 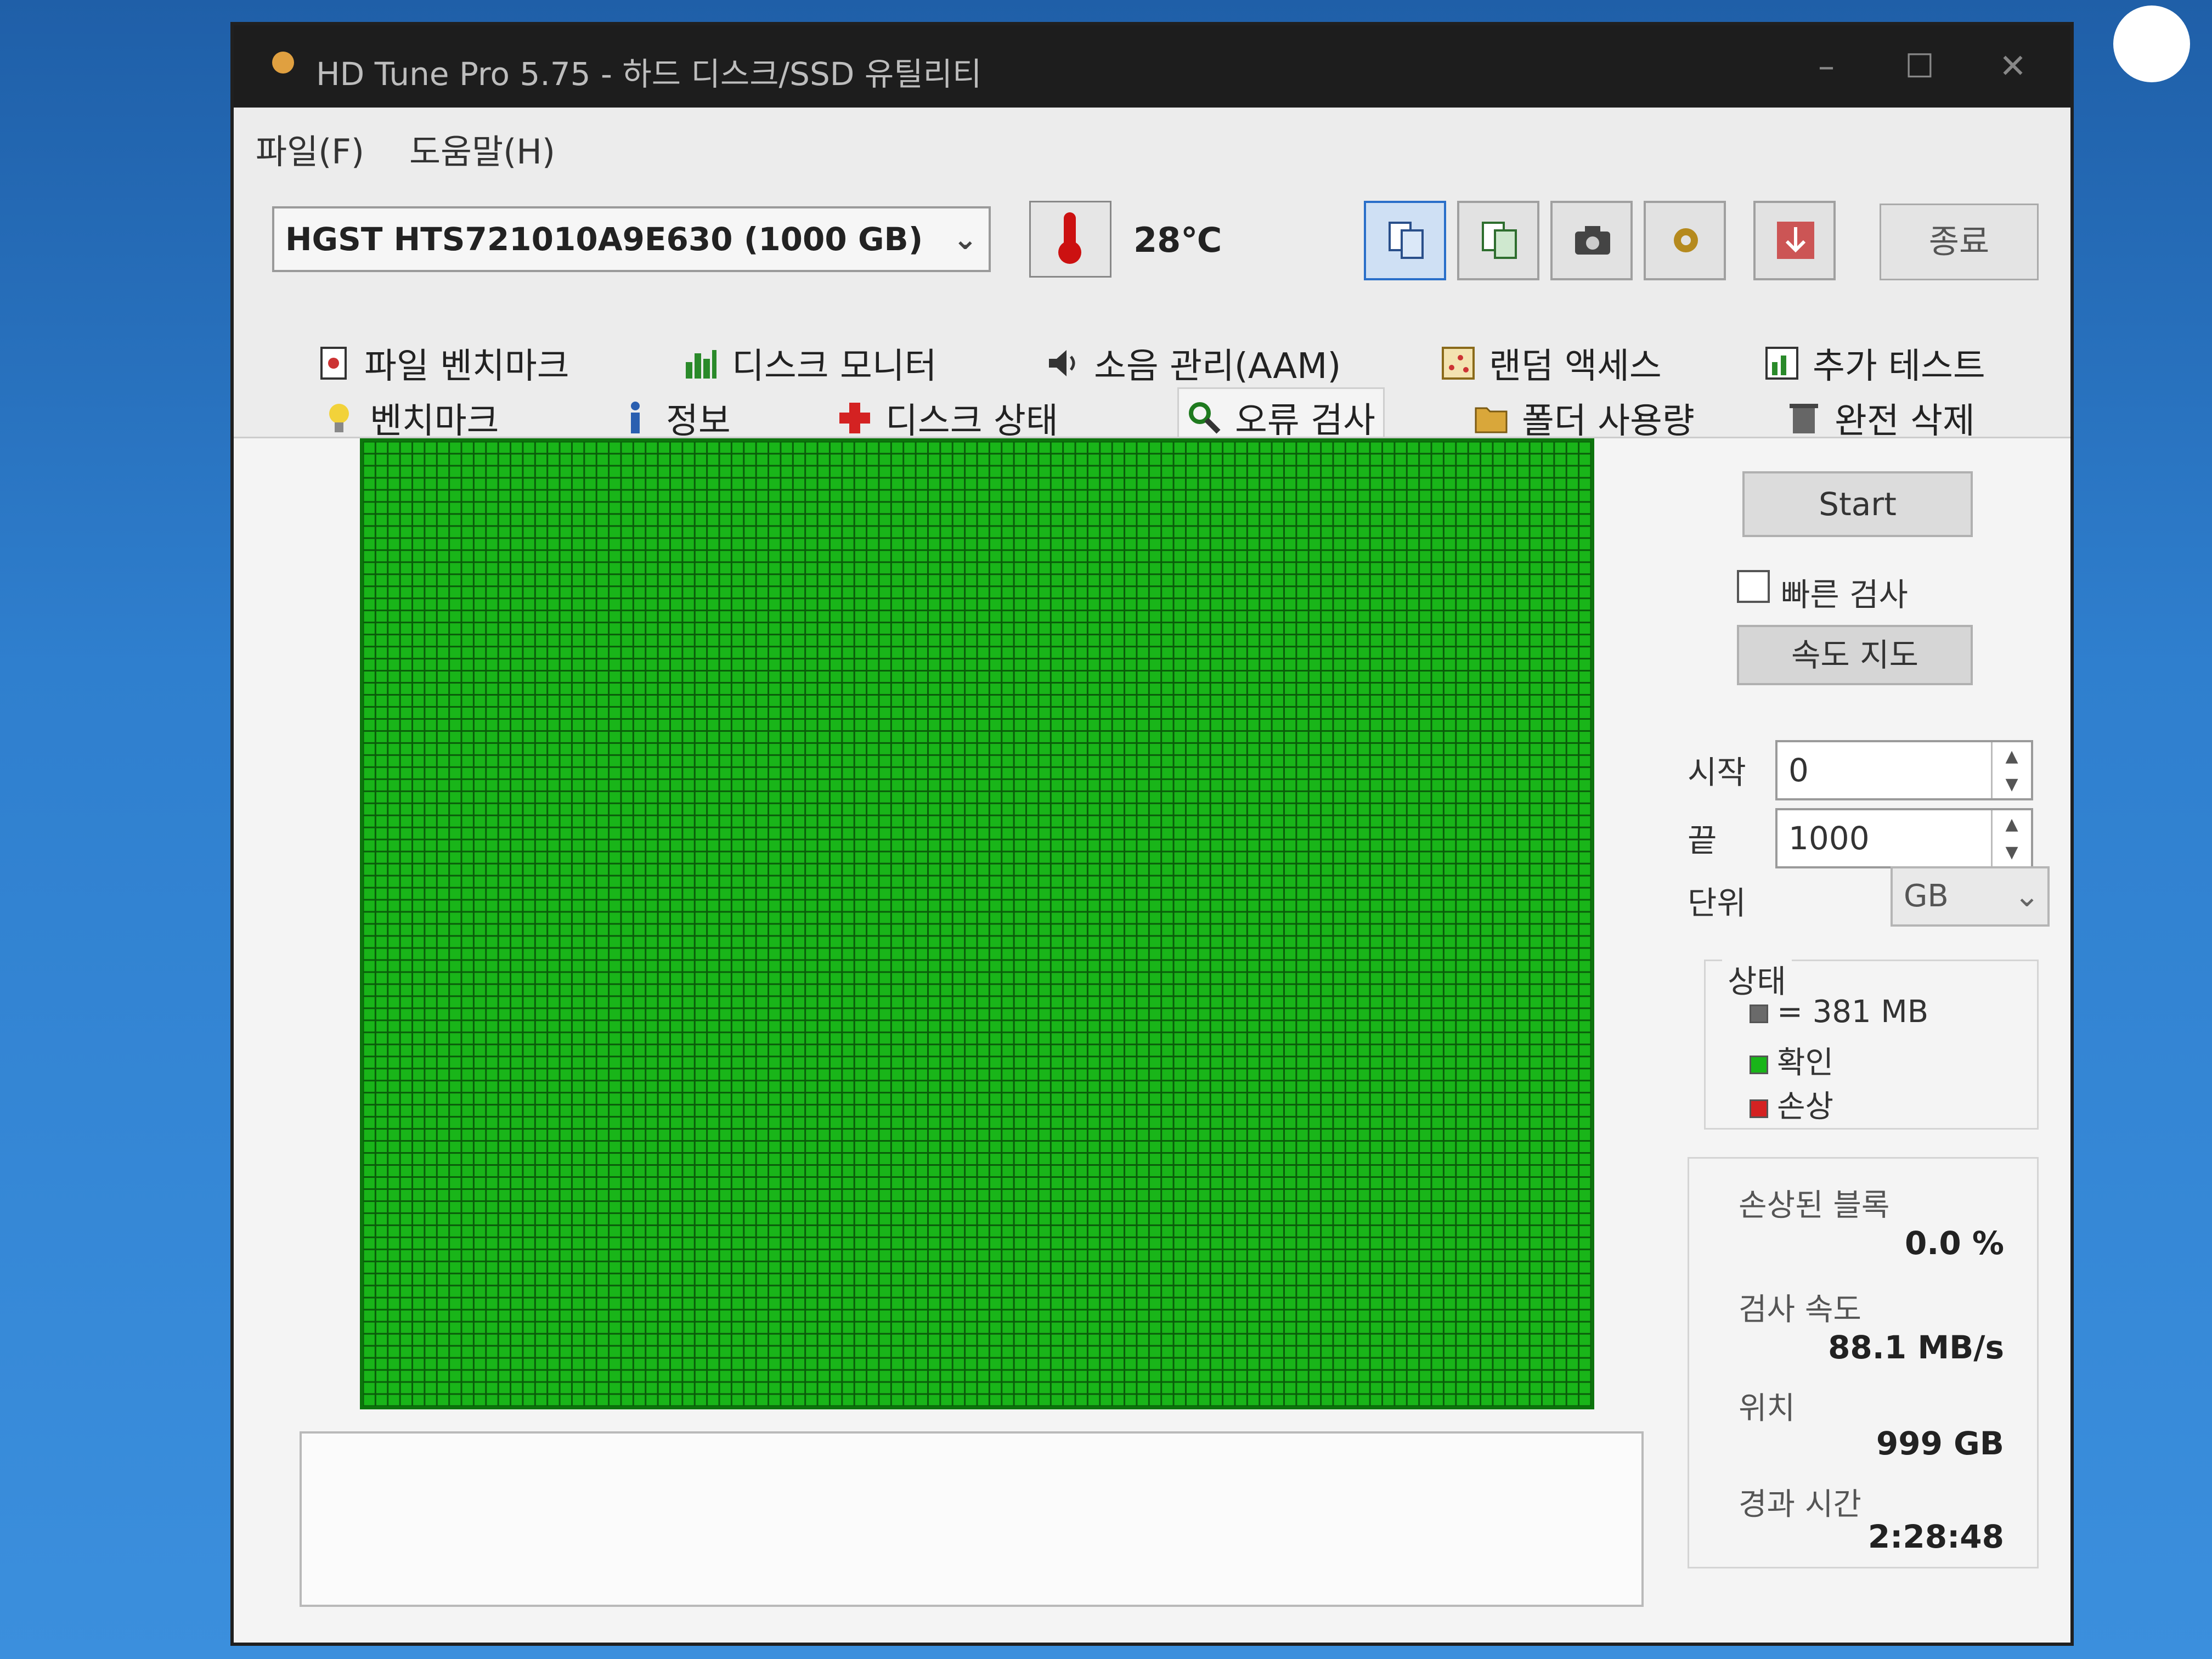 What do you see at coordinates (1685, 241) in the screenshot?
I see `options-button` at bounding box center [1685, 241].